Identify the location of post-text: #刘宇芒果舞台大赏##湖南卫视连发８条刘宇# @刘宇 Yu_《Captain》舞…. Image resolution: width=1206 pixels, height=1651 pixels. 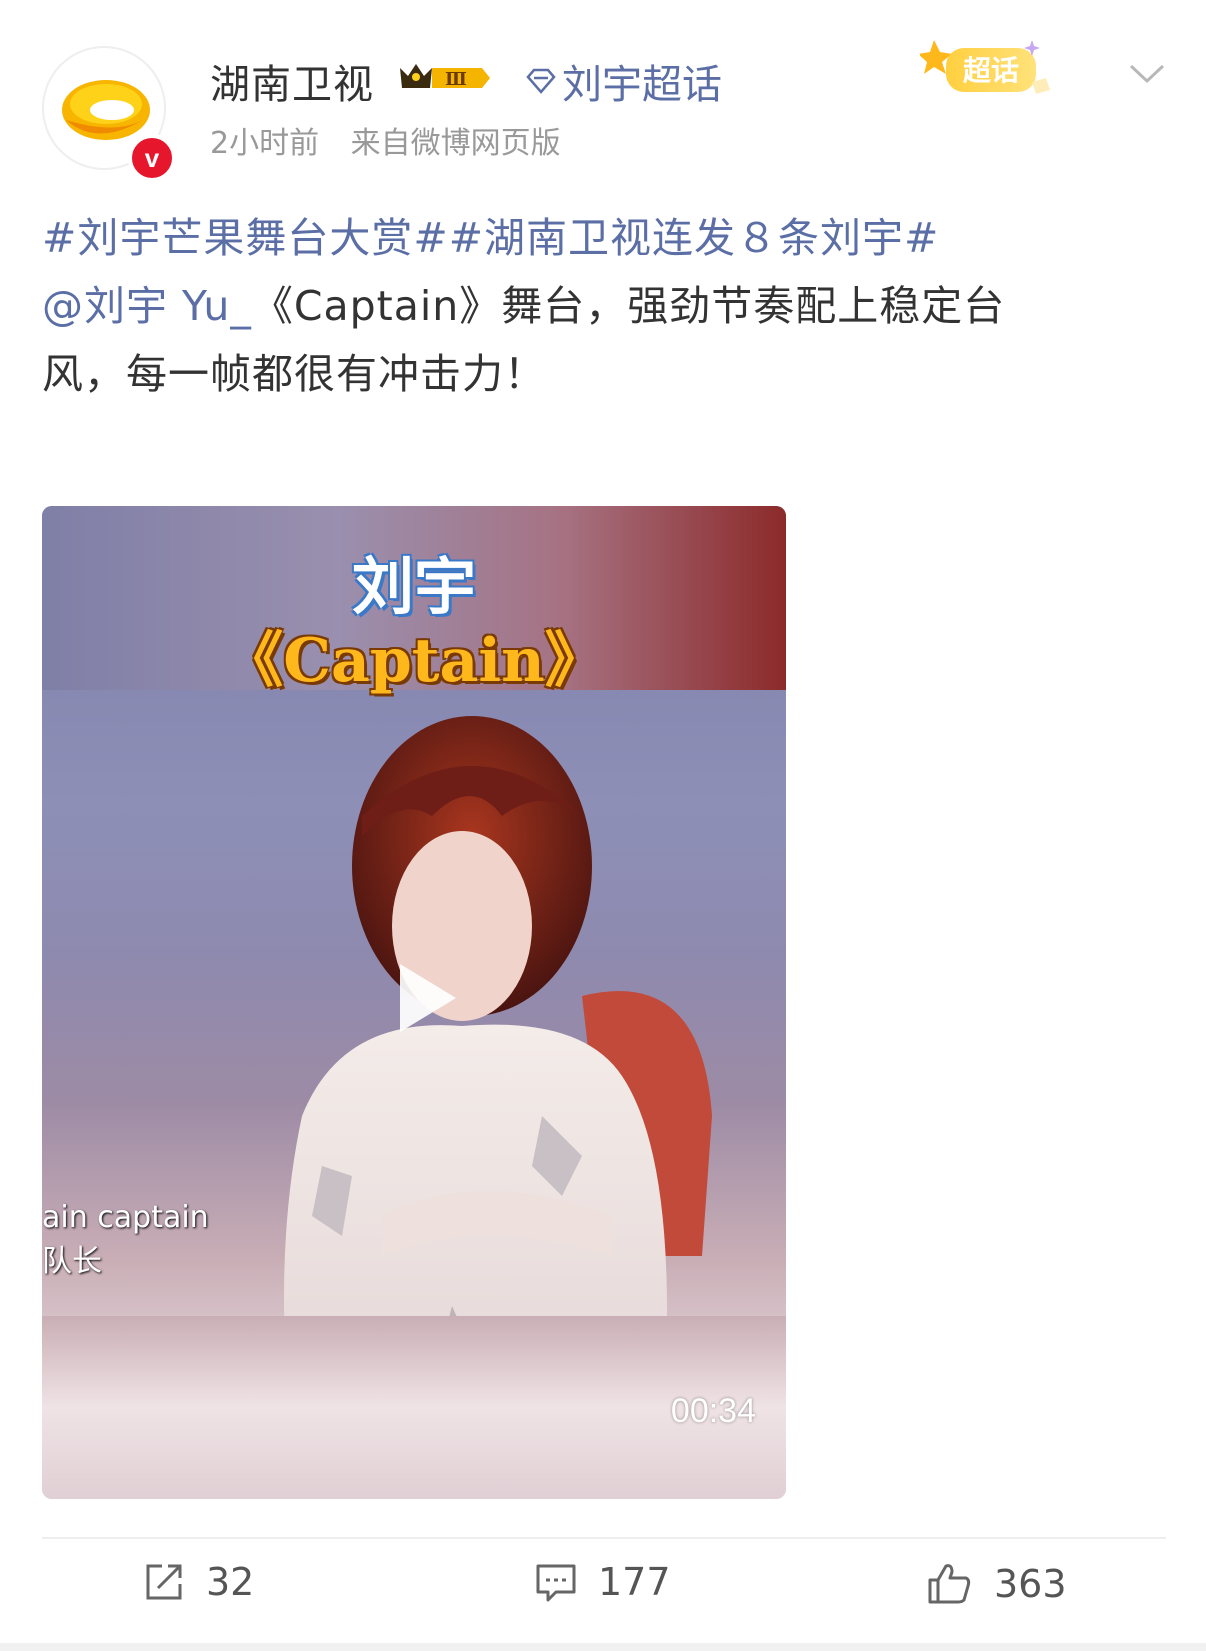
(597, 306).